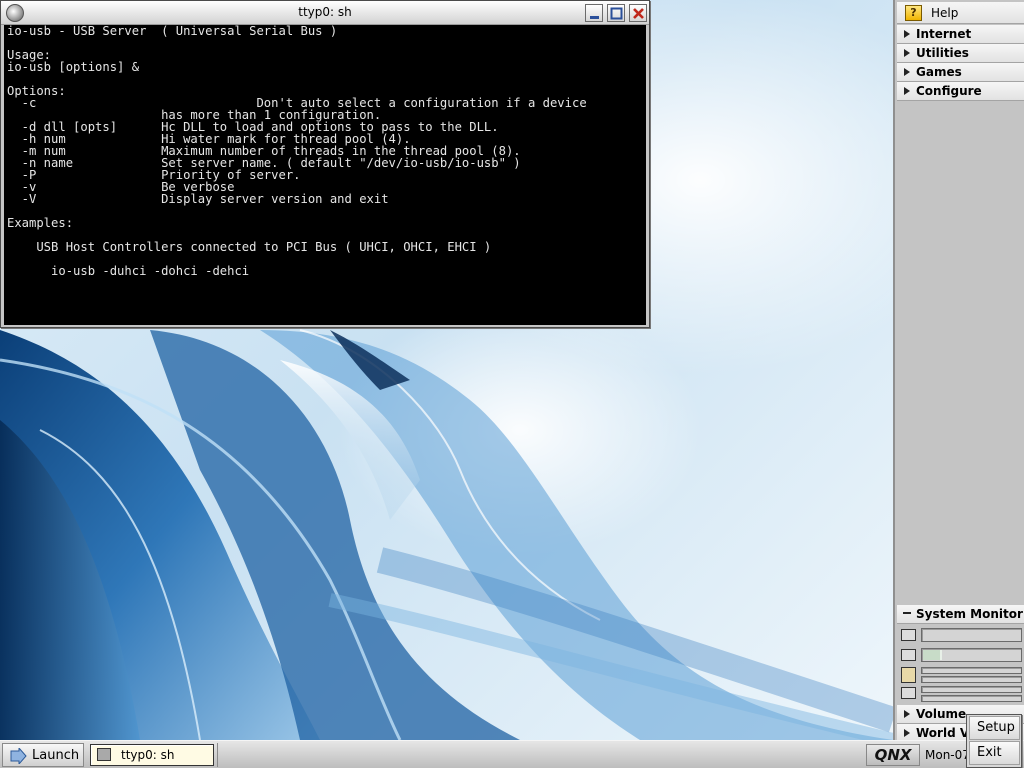 This screenshot has height=768, width=1024. I want to click on network-meter-in, so click(971, 689).